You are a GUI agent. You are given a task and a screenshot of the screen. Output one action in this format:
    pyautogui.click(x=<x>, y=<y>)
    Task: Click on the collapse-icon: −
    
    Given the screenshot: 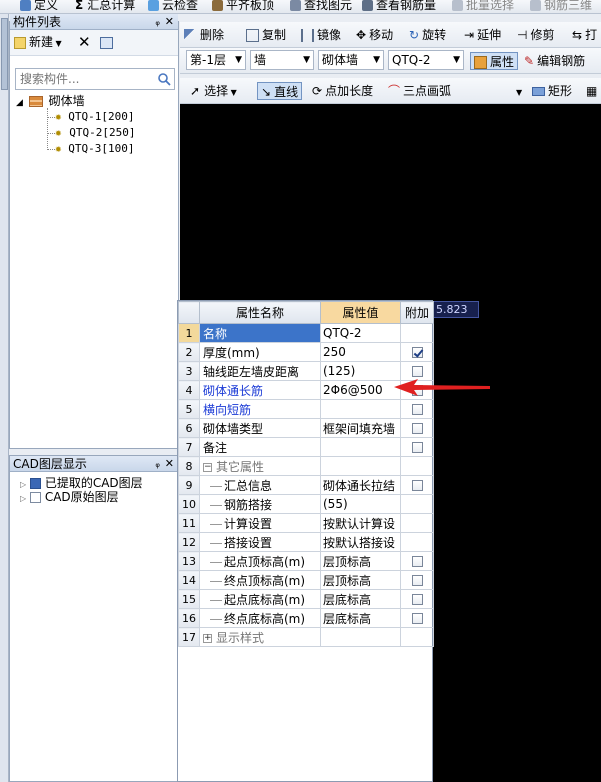 What is the action you would take?
    pyautogui.click(x=207, y=467)
    